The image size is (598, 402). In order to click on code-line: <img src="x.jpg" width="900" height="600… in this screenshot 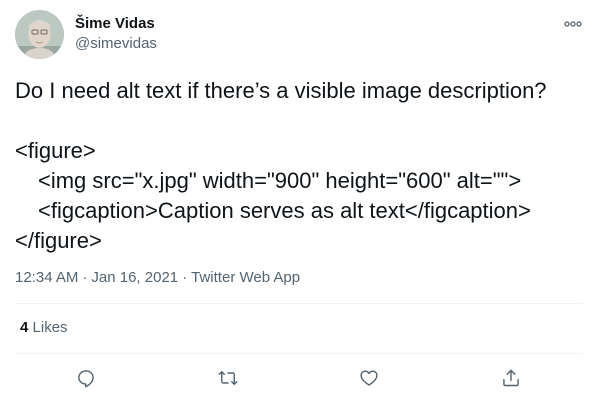, I will do `click(280, 180)`.